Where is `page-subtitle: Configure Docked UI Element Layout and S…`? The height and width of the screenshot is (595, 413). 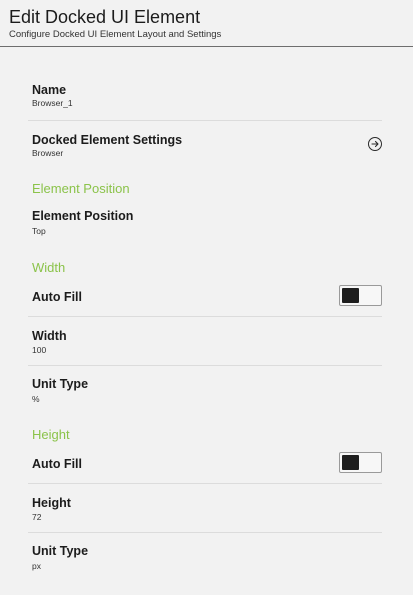
page-subtitle: Configure Docked UI Element Layout and S… is located at coordinates (115, 34).